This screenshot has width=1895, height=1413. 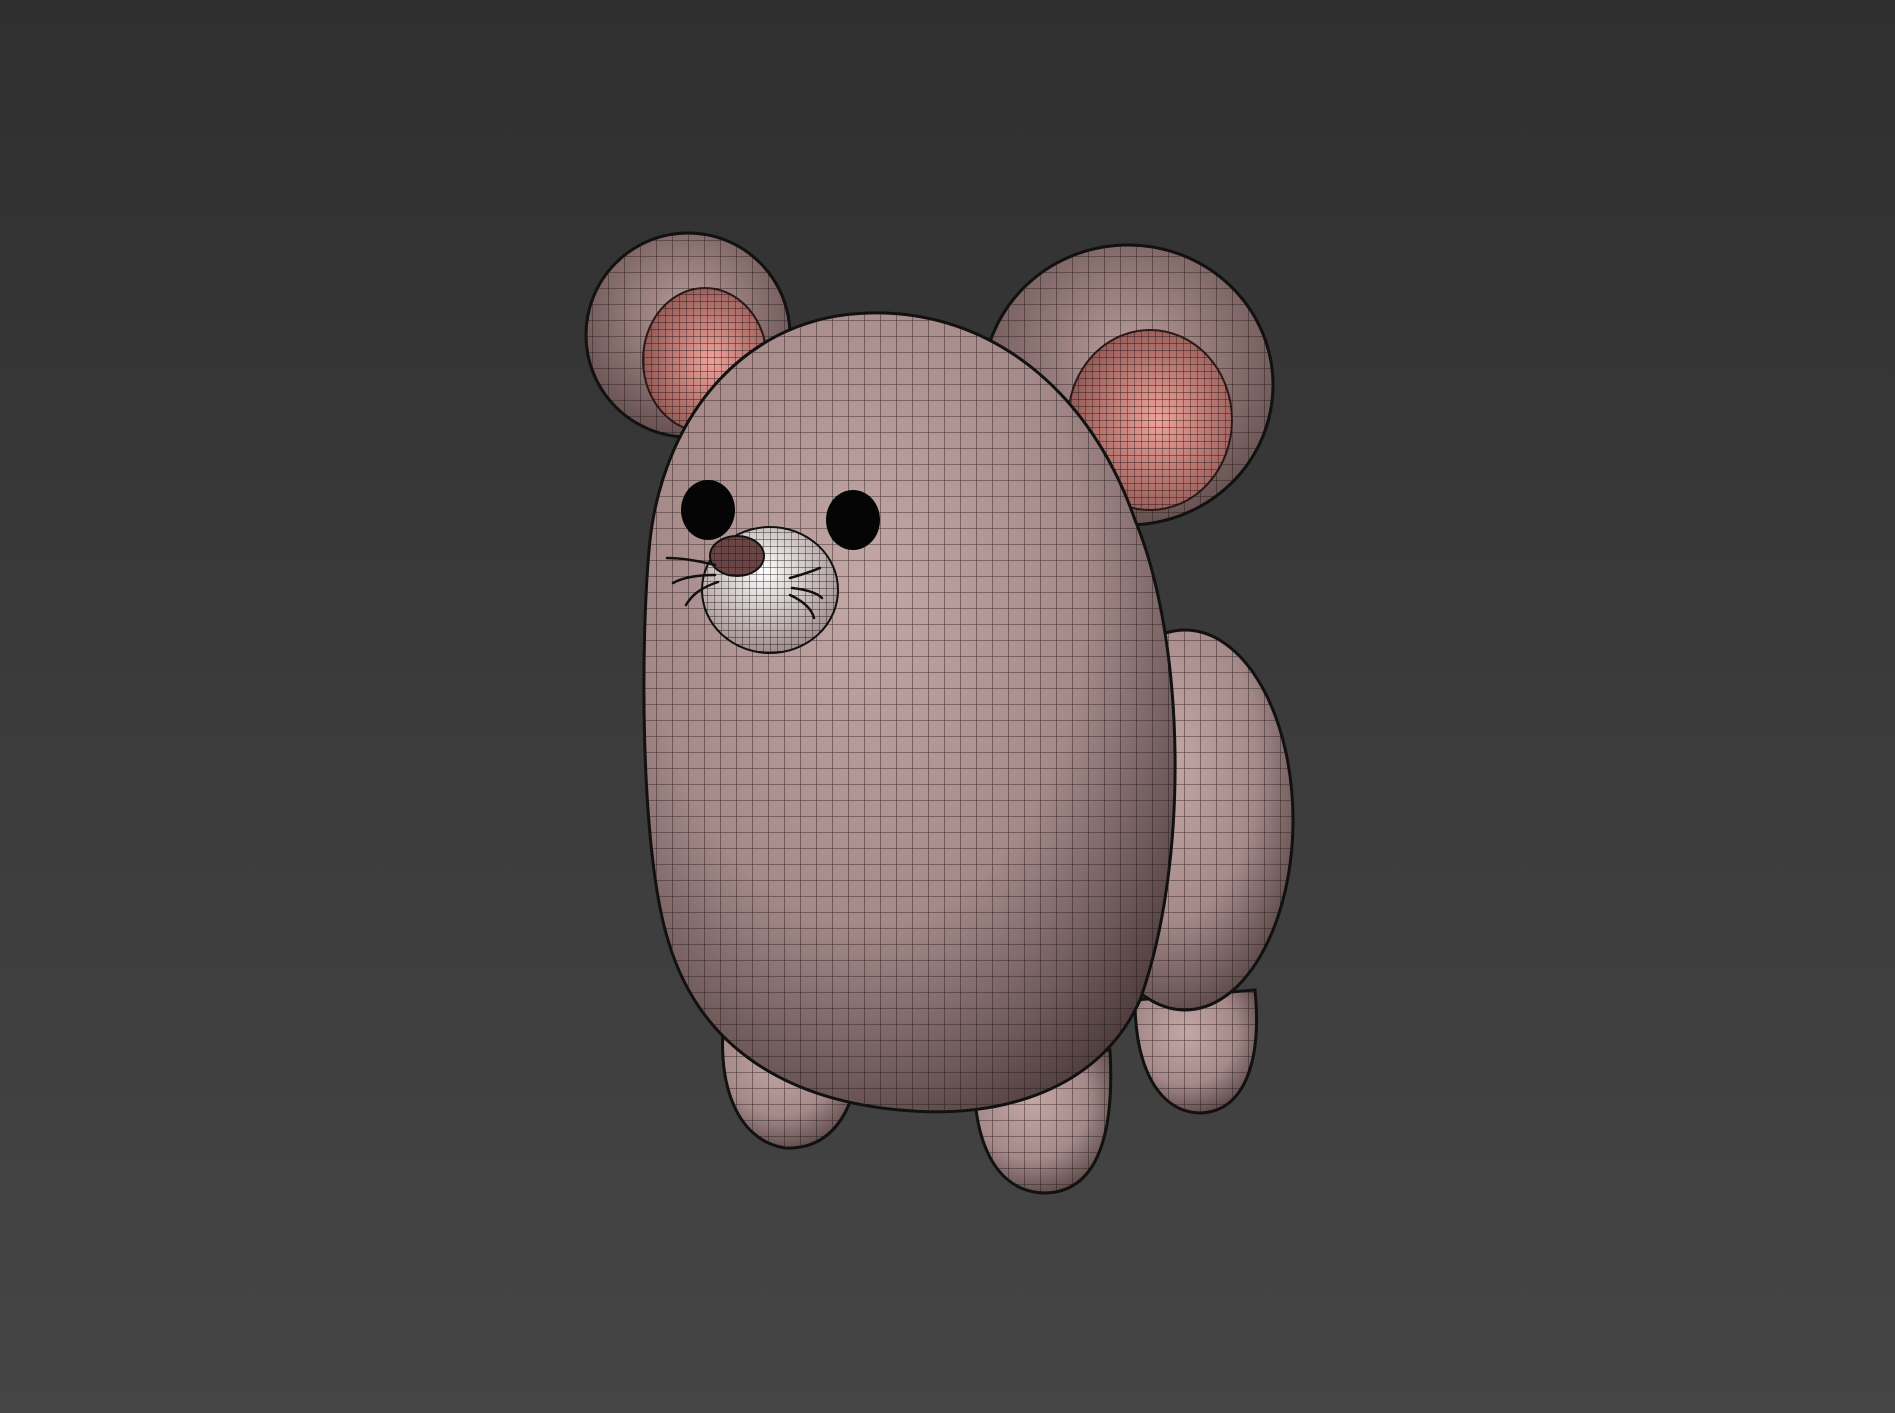 I want to click on nose, so click(x=737, y=556).